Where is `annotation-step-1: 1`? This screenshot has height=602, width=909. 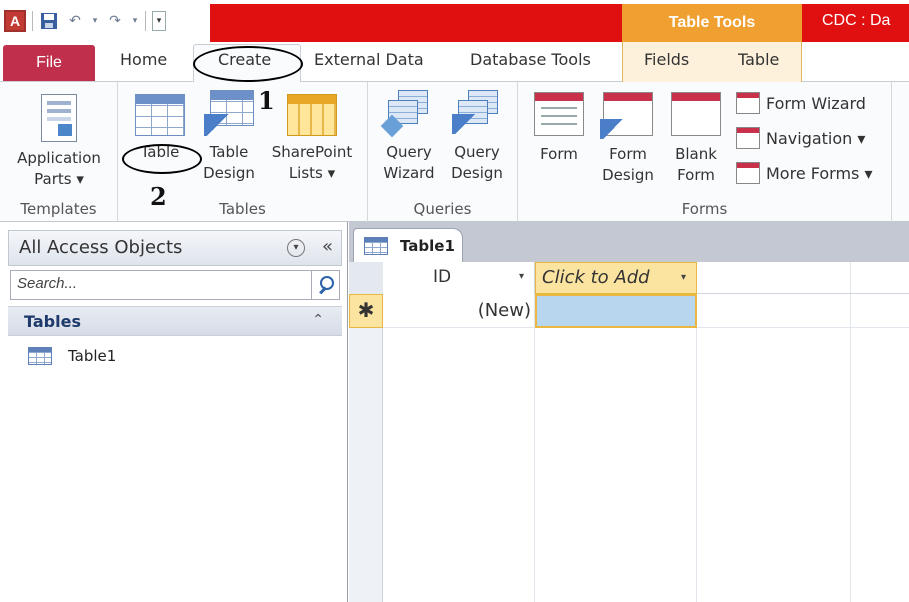
annotation-step-1: 1 is located at coordinates (266, 100).